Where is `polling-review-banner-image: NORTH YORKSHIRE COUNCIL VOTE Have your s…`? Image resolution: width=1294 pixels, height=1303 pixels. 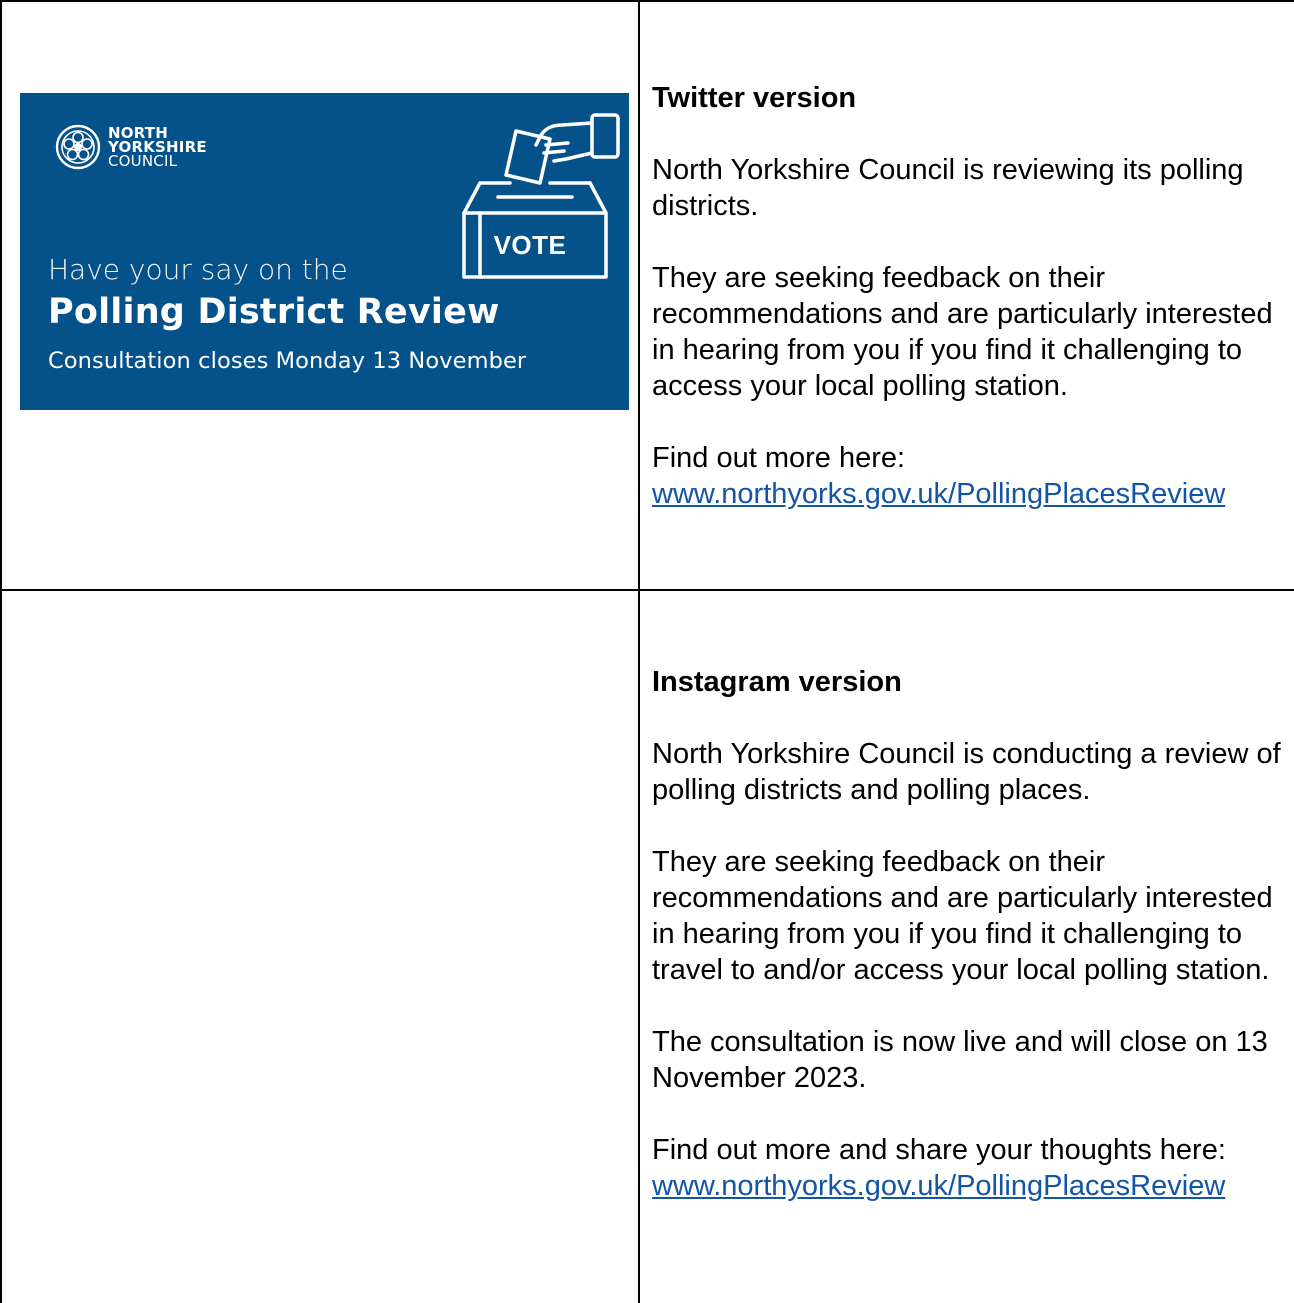 polling-review-banner-image: NORTH YORKSHIRE COUNCIL VOTE Have your s… is located at coordinates (324, 251).